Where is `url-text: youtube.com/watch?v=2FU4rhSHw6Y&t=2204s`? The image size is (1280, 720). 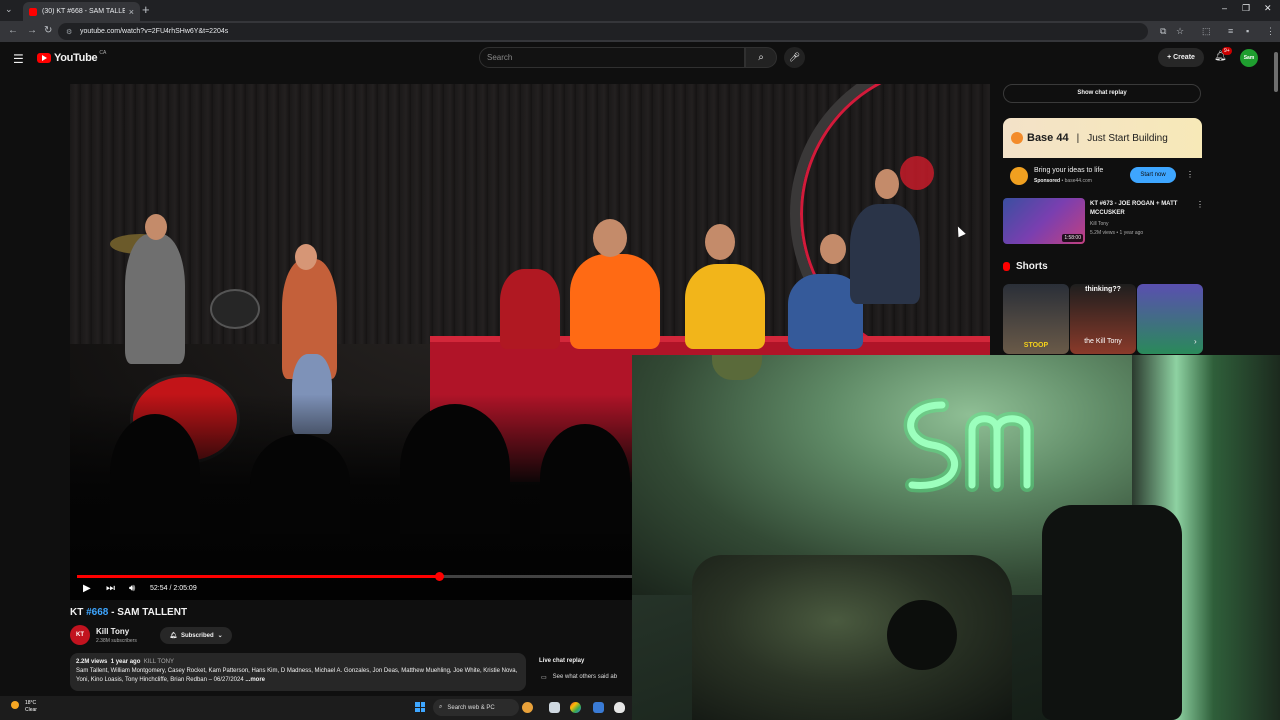
url-text: youtube.com/watch?v=2FU4rhSHw6Y&t=2204s is located at coordinates (154, 31).